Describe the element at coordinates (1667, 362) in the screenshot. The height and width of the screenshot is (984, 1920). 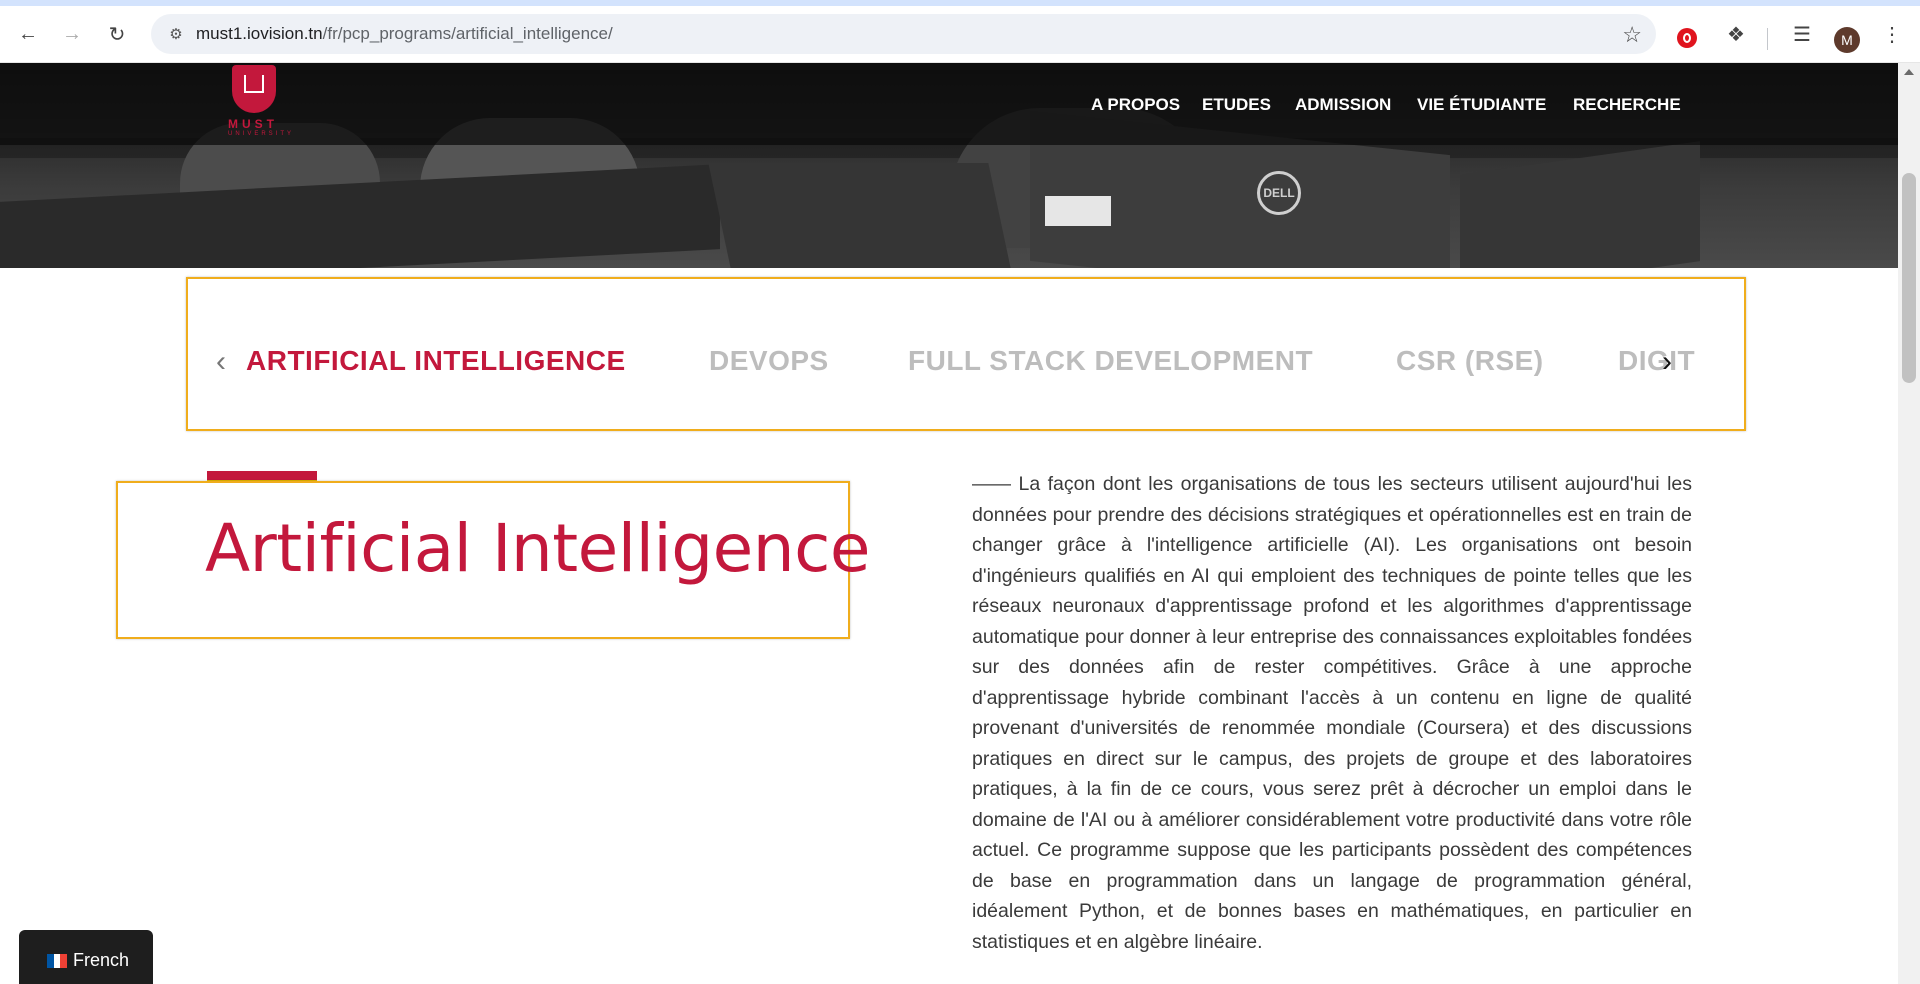
I see `carousel-next-icon: ›` at that location.